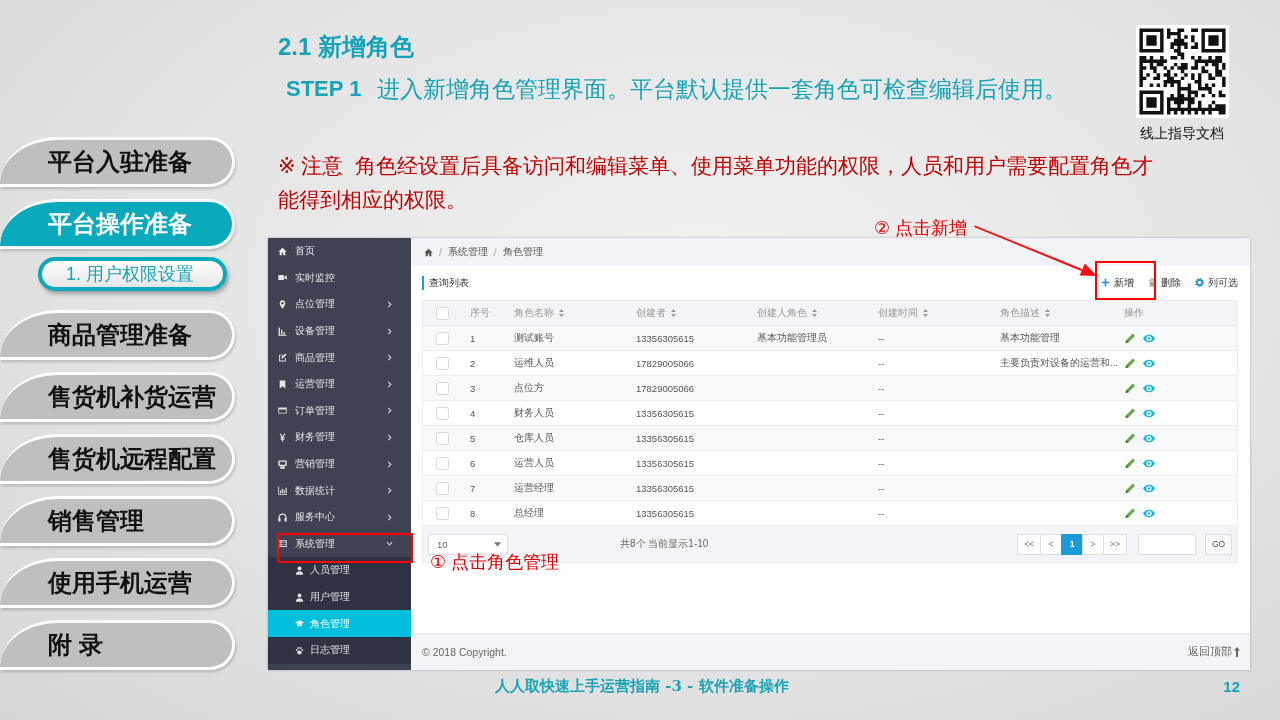 The width and height of the screenshot is (1280, 720). I want to click on sidebar-item: 设备管理, so click(339, 331).